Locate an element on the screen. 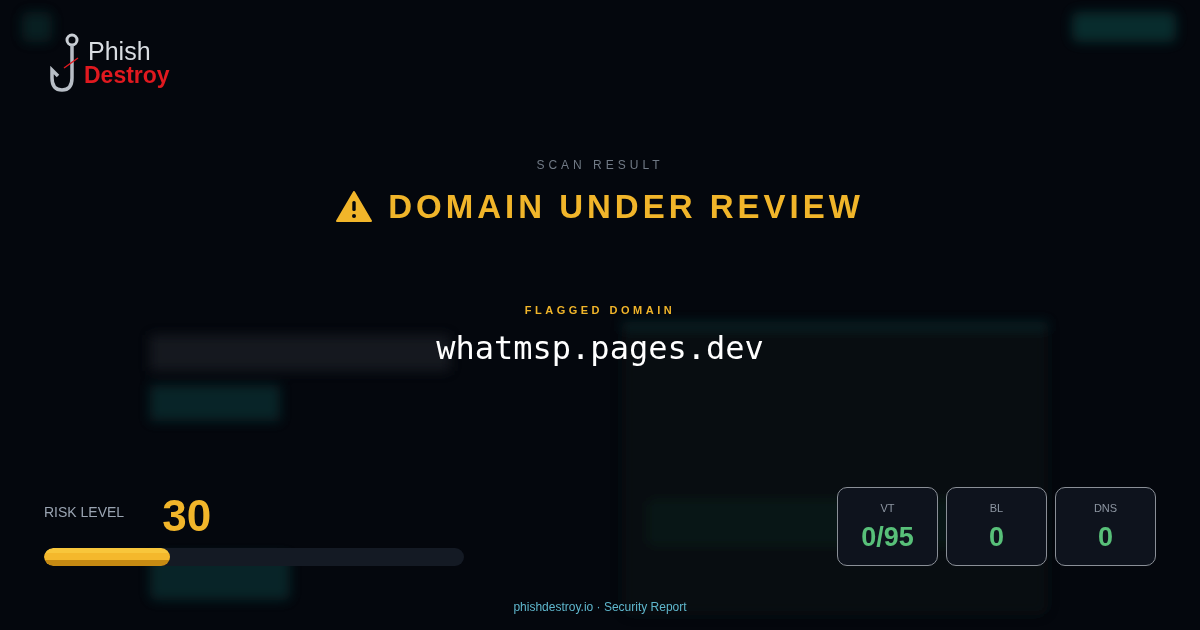 Image resolution: width=1200 pixels, height=630 pixels. warning-icon is located at coordinates (354, 207).